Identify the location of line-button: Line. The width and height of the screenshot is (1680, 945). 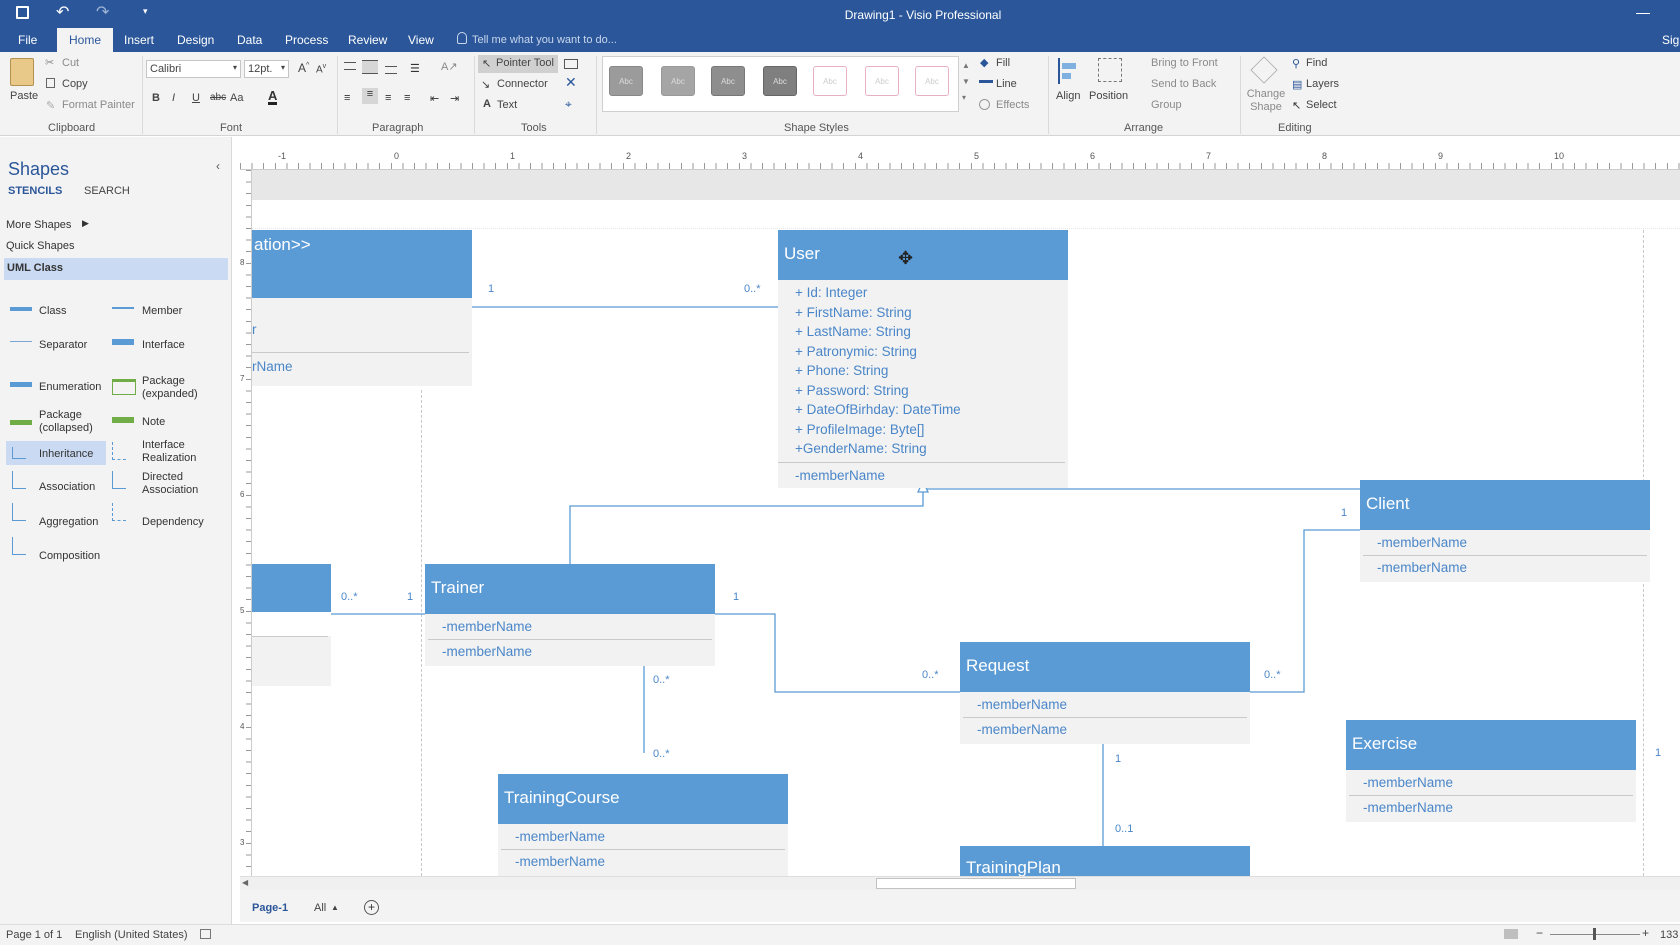
(1006, 84).